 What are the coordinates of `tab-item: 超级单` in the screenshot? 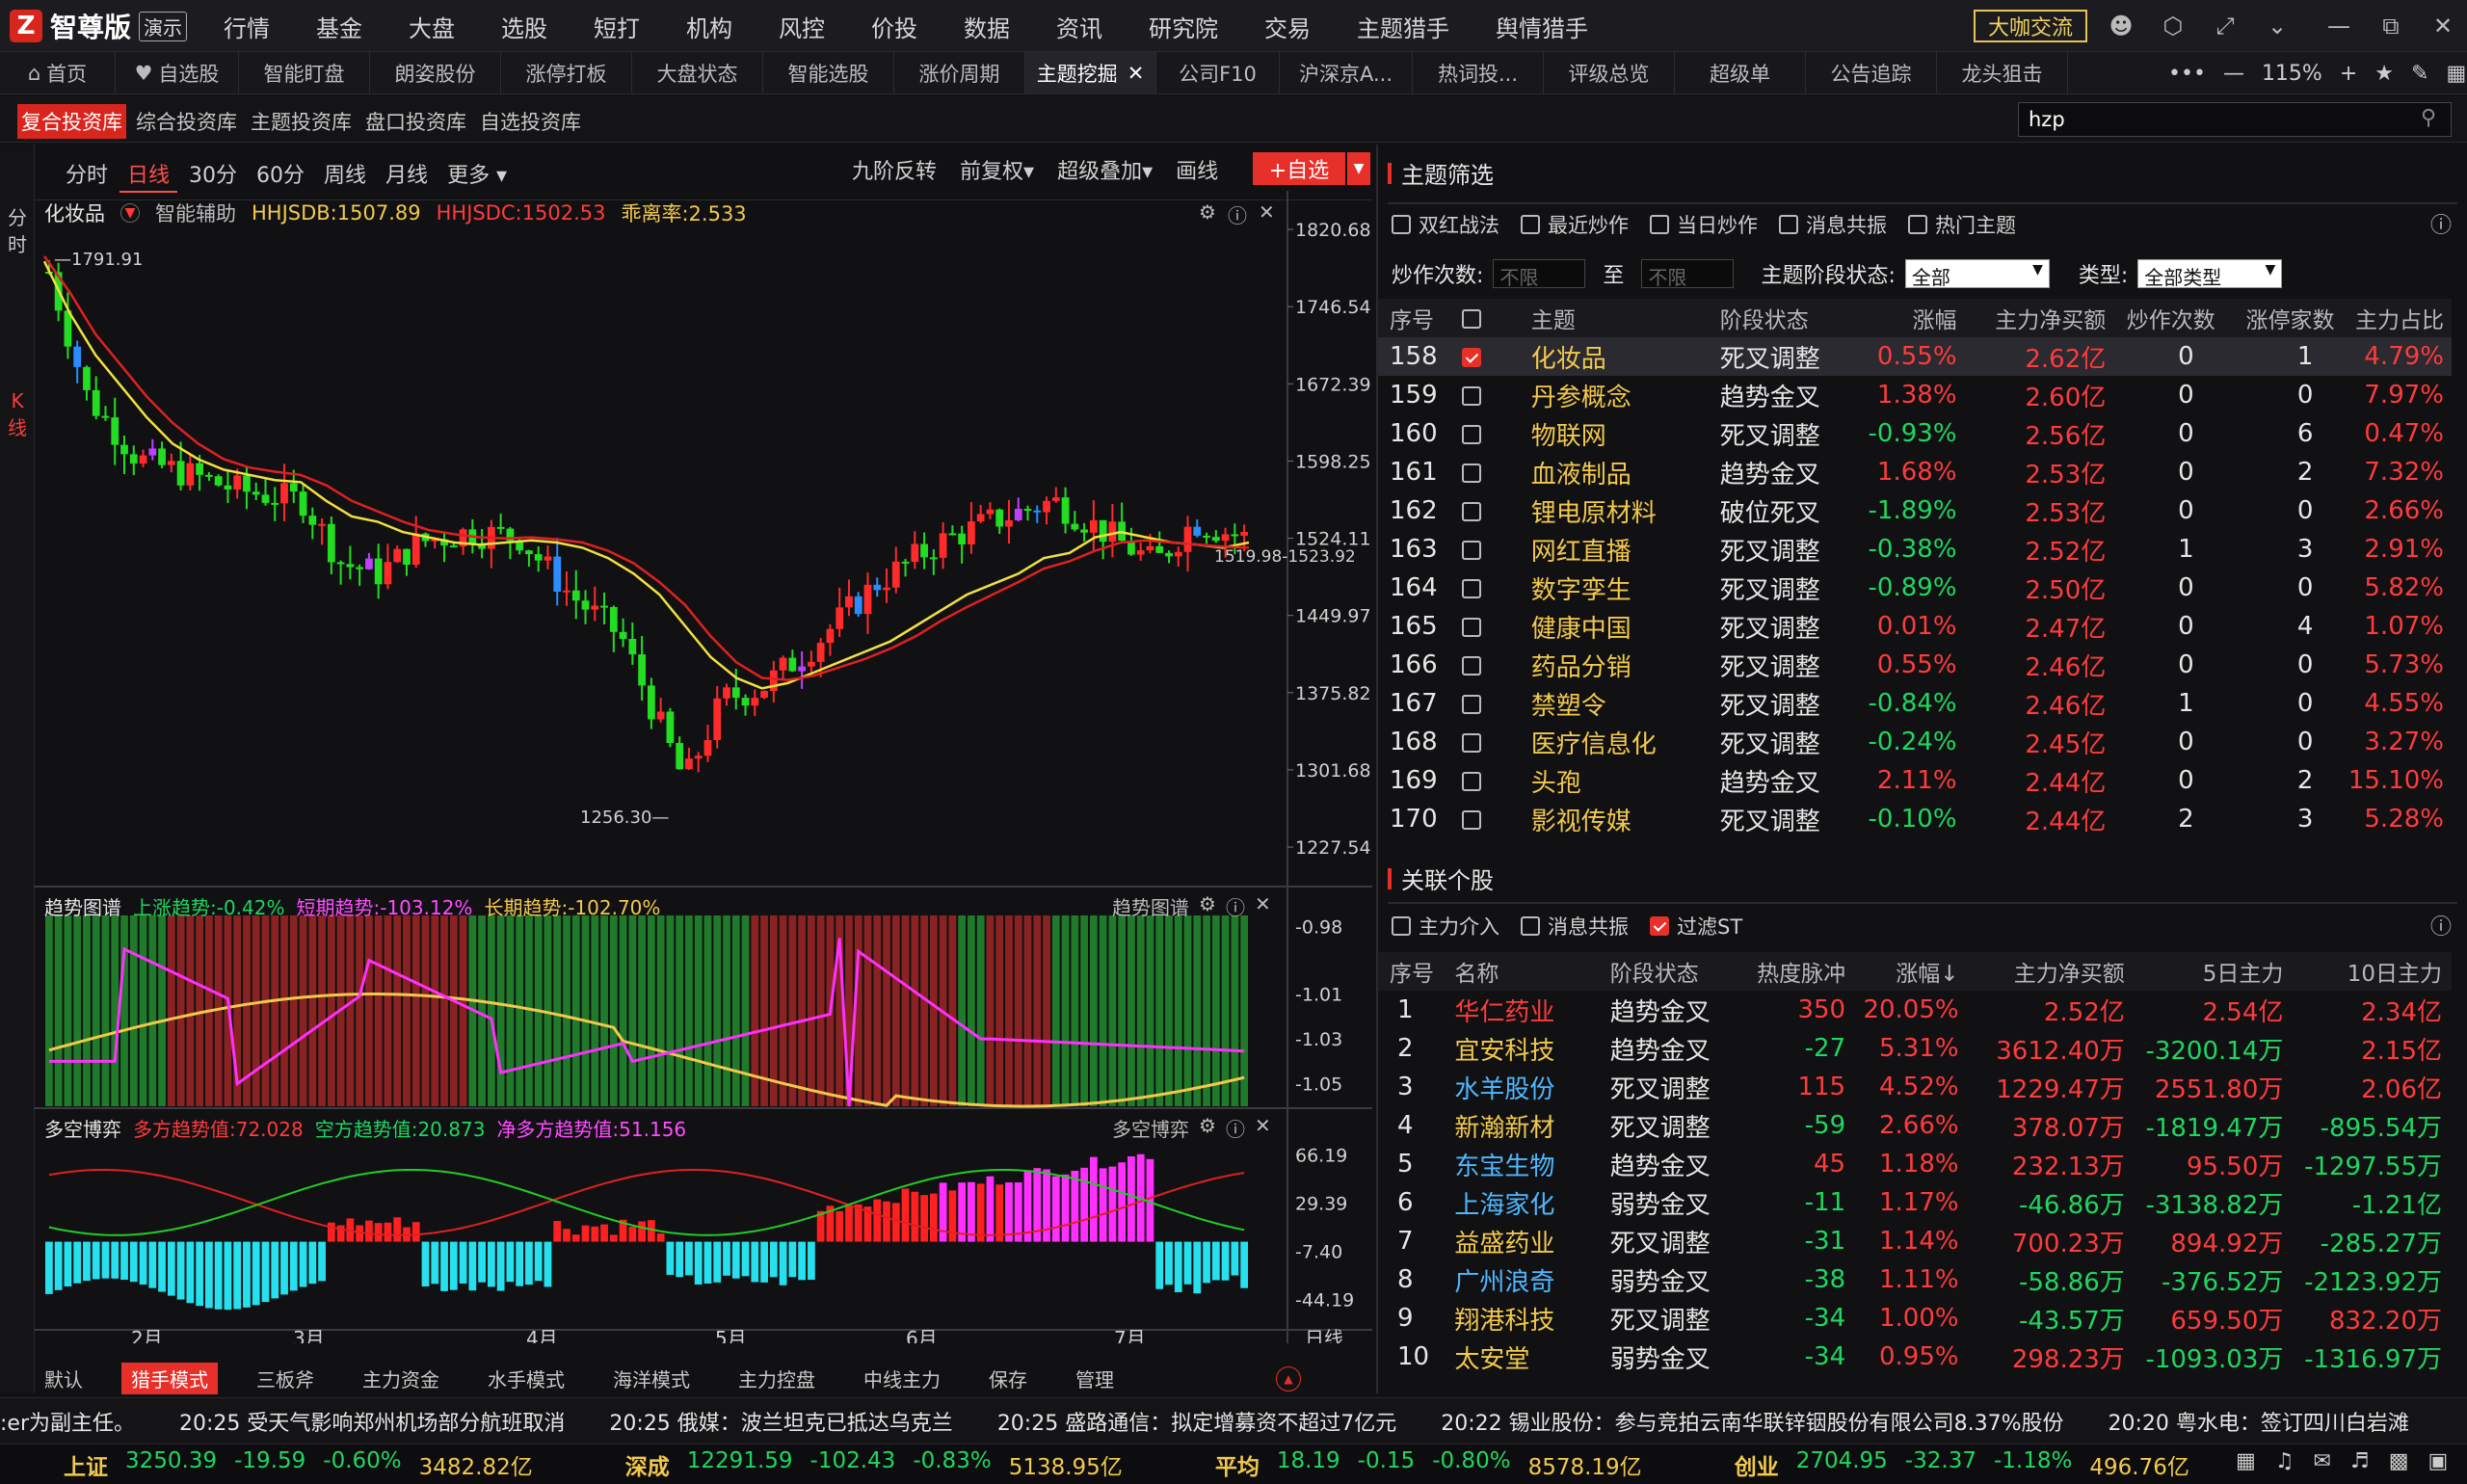 It's located at (1740, 72).